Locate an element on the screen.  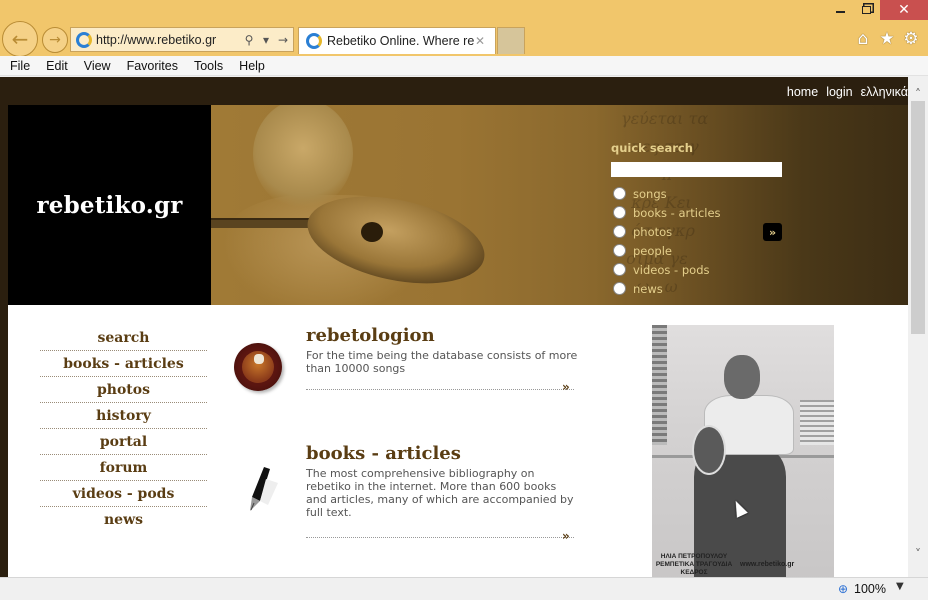
quick-search-title: quick search is located at coordinates (652, 148).